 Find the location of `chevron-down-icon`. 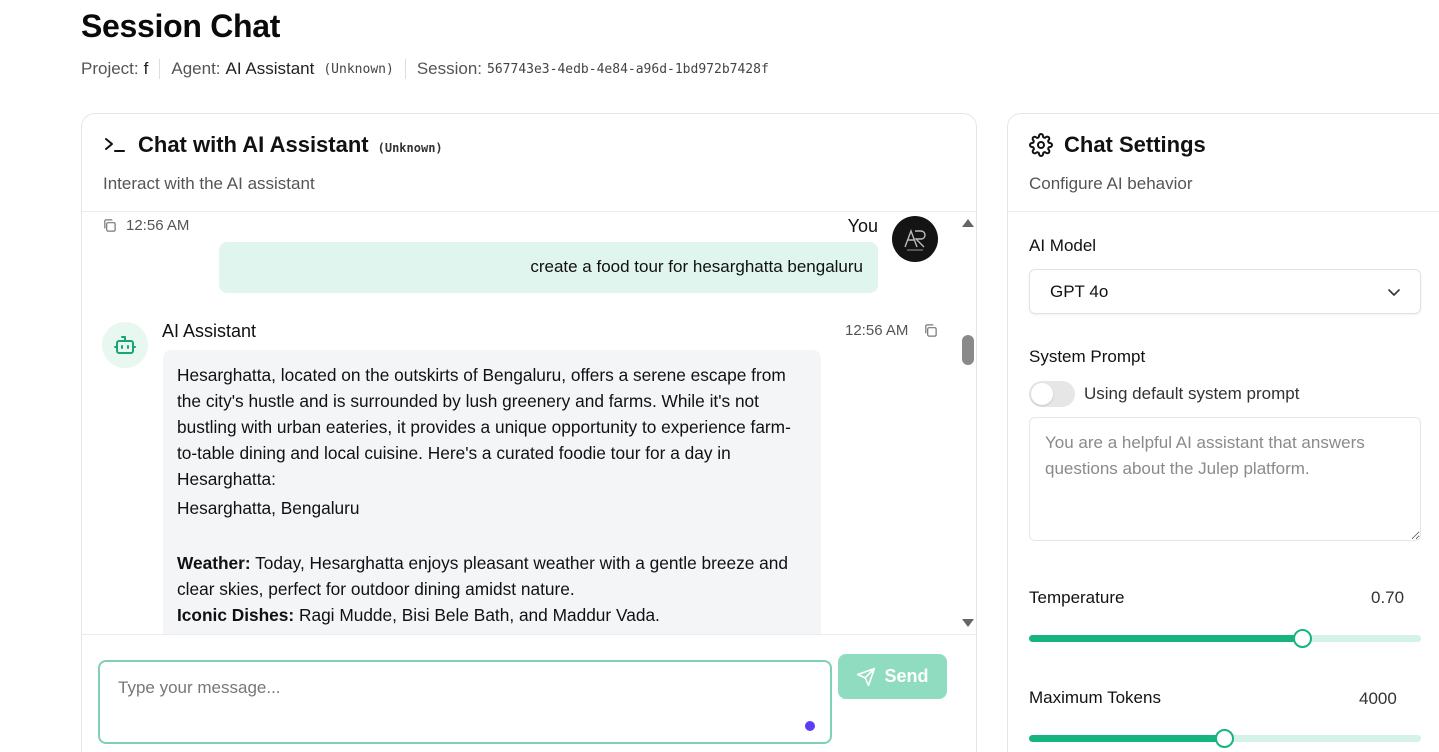

chevron-down-icon is located at coordinates (1394, 292).